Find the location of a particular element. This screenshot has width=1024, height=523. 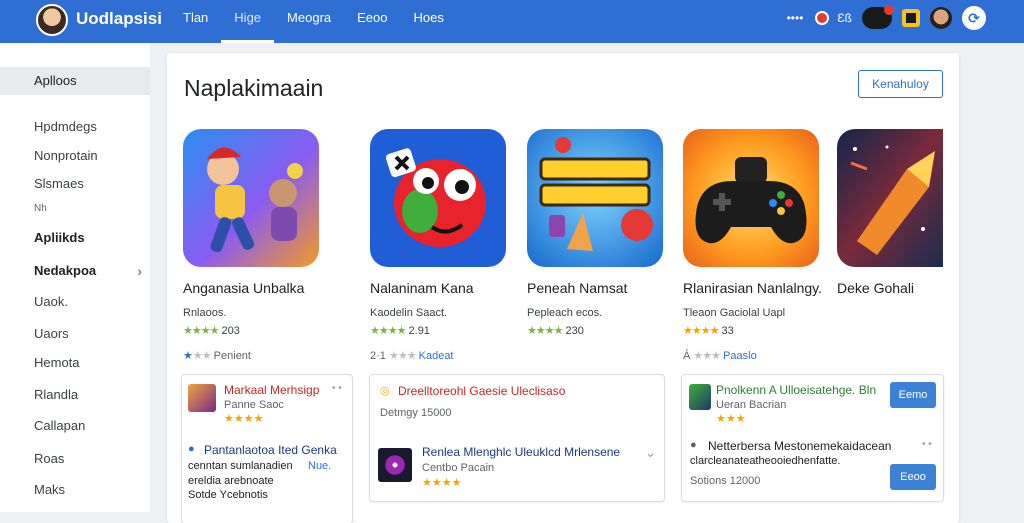

sidebar-item-3: Nonprotain is located at coordinates (75, 156).